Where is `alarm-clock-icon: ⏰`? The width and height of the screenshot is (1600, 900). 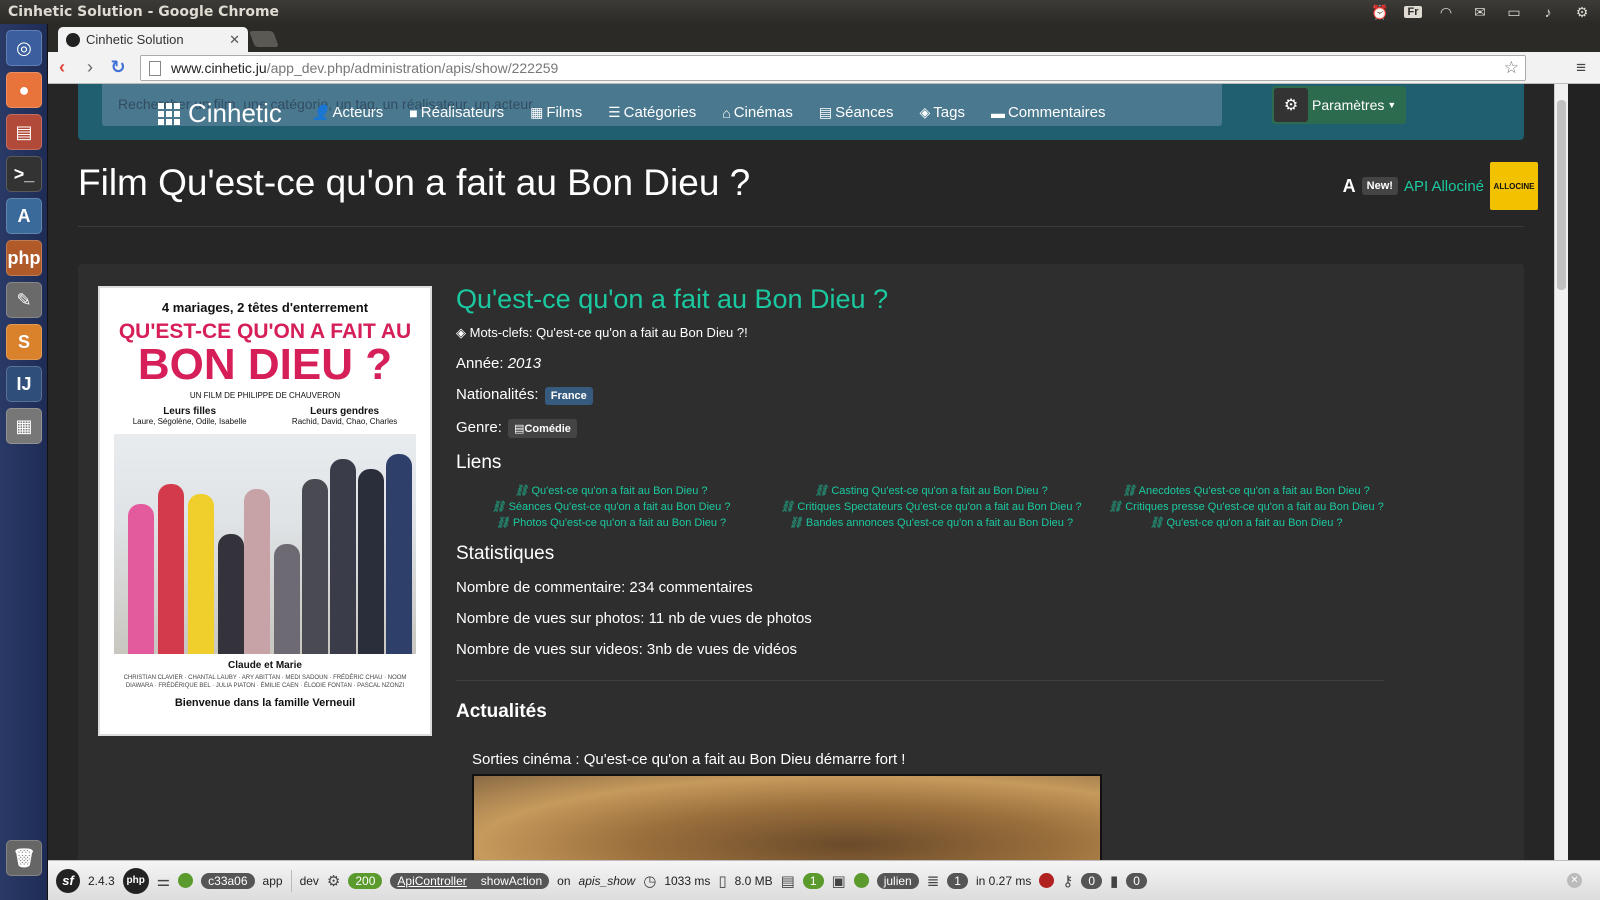 alarm-clock-icon: ⏰ is located at coordinates (1380, 12).